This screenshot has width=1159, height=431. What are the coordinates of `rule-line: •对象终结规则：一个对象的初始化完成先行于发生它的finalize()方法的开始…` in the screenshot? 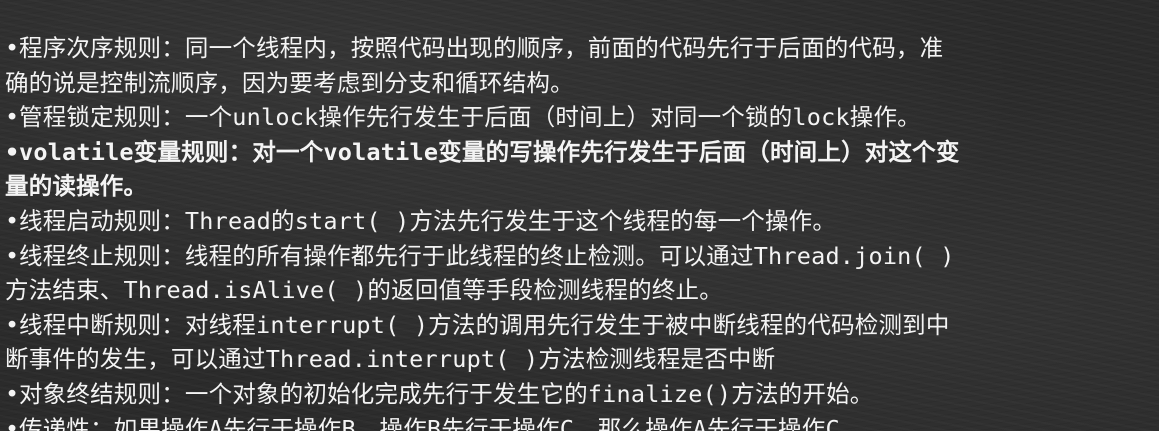 It's located at (580, 394).